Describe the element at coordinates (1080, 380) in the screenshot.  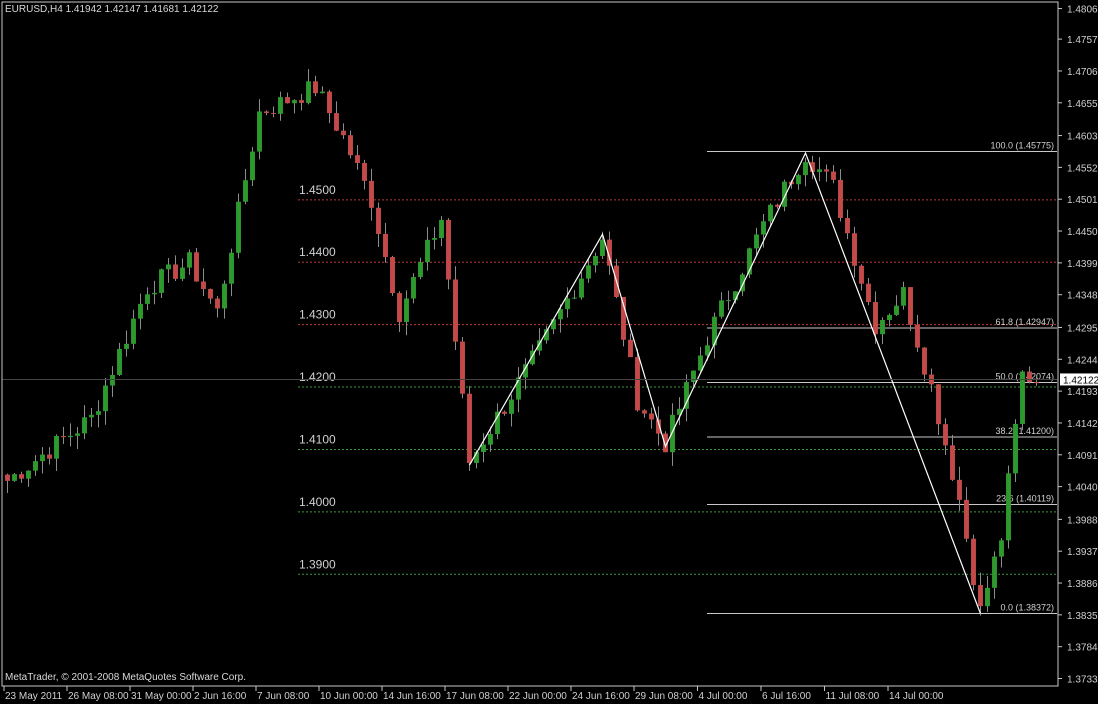
I see `current-price-label: 1.42122` at that location.